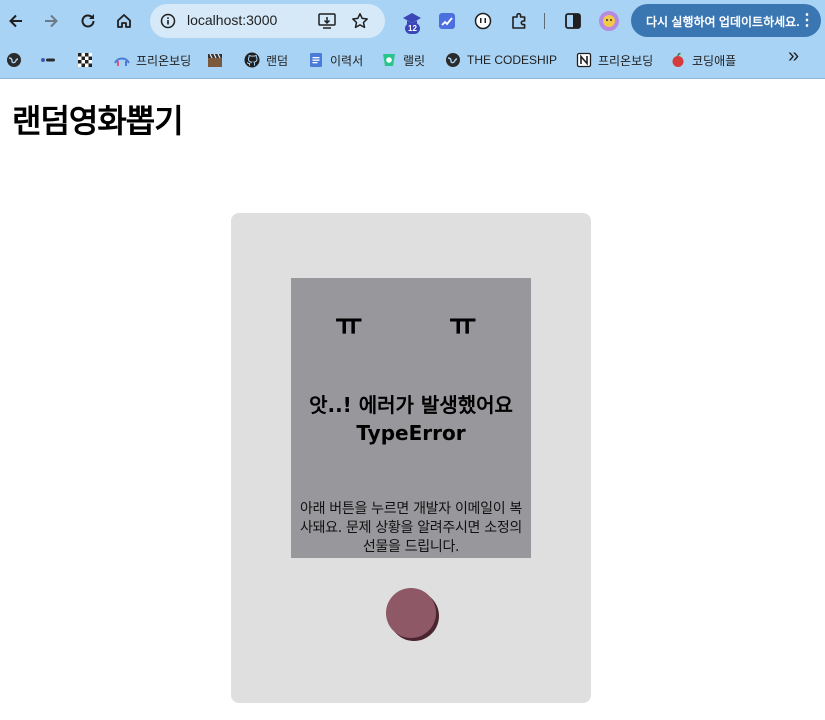  Describe the element at coordinates (316, 60) in the screenshot. I see `doc-icon` at that location.